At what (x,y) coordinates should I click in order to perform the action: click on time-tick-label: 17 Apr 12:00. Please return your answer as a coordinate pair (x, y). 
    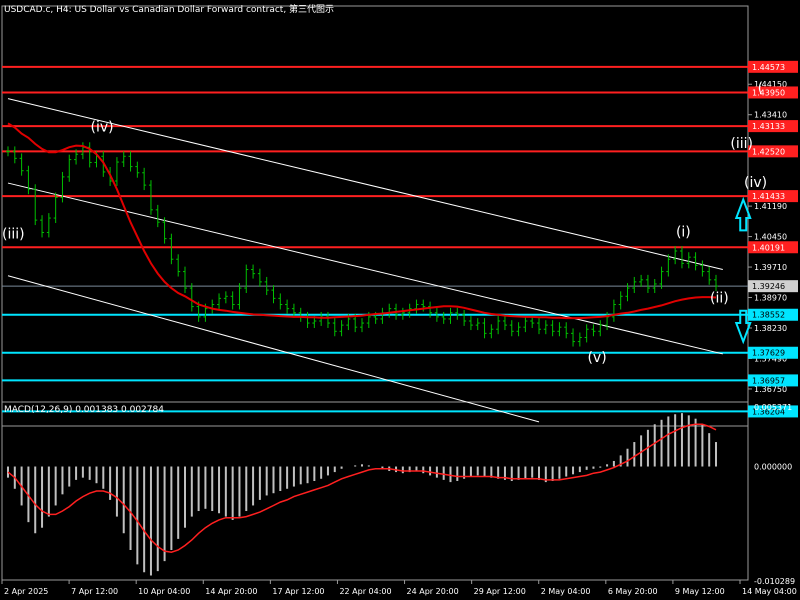
    Looking at the image, I should click on (298, 591).